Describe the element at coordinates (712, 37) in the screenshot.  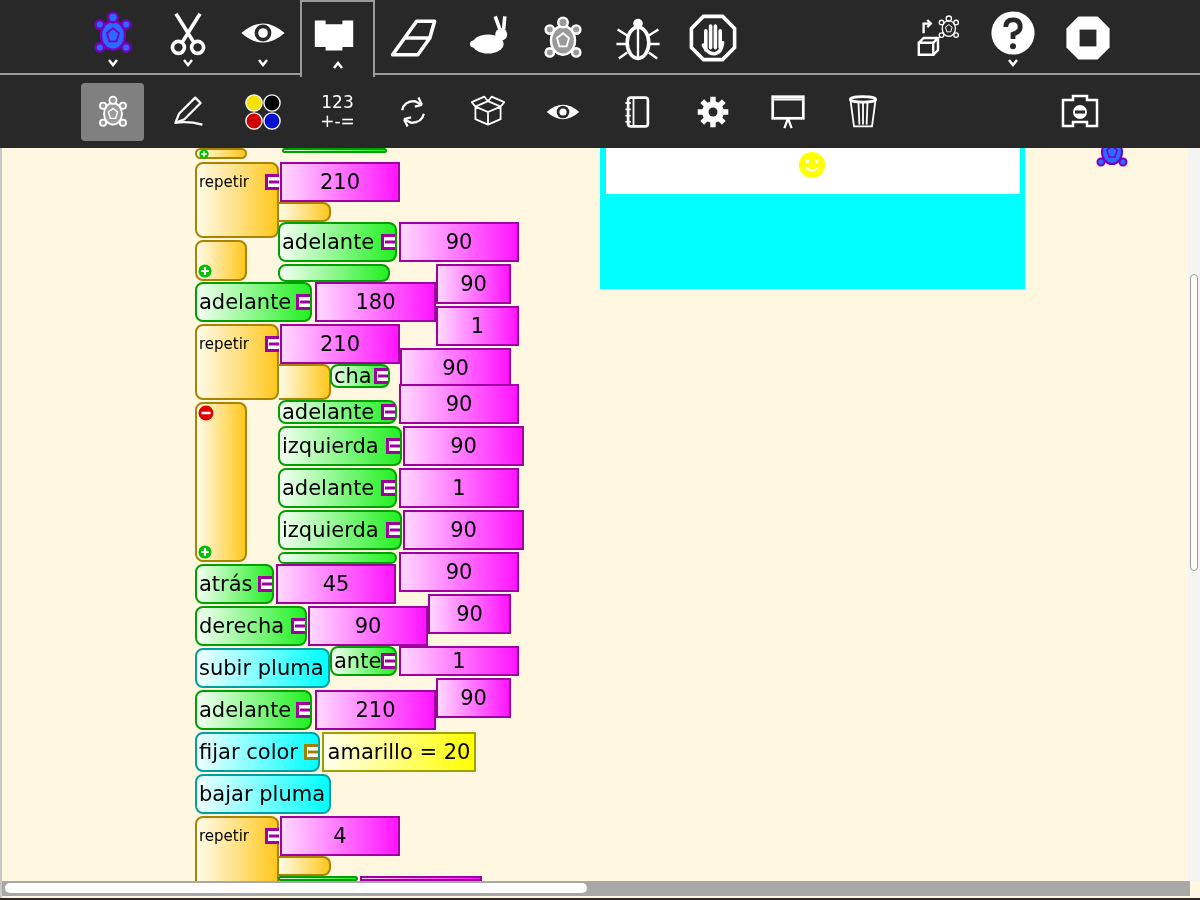
I see `hand-stop-icon` at that location.